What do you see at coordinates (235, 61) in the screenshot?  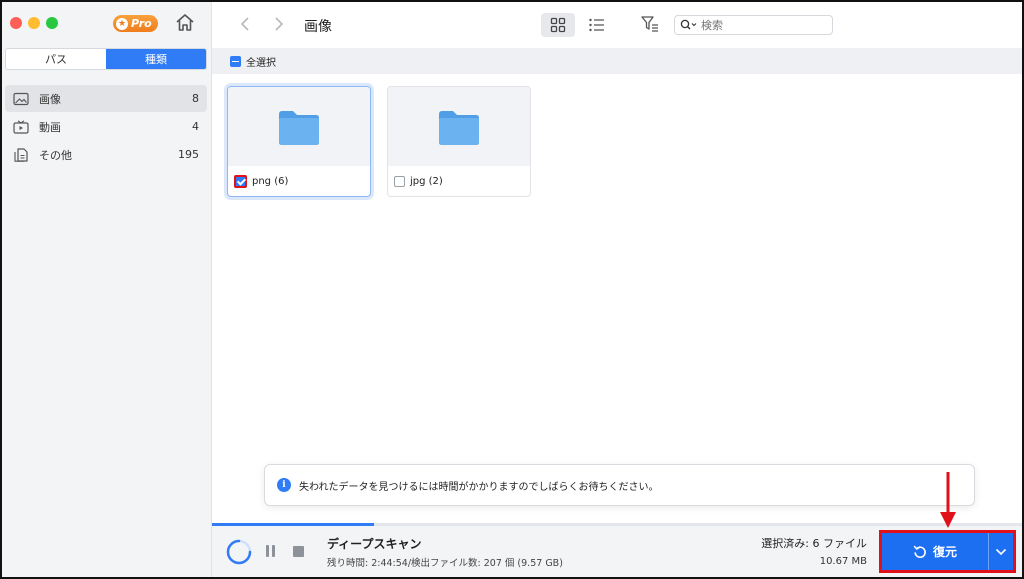 I see `select-all-checkbox` at bounding box center [235, 61].